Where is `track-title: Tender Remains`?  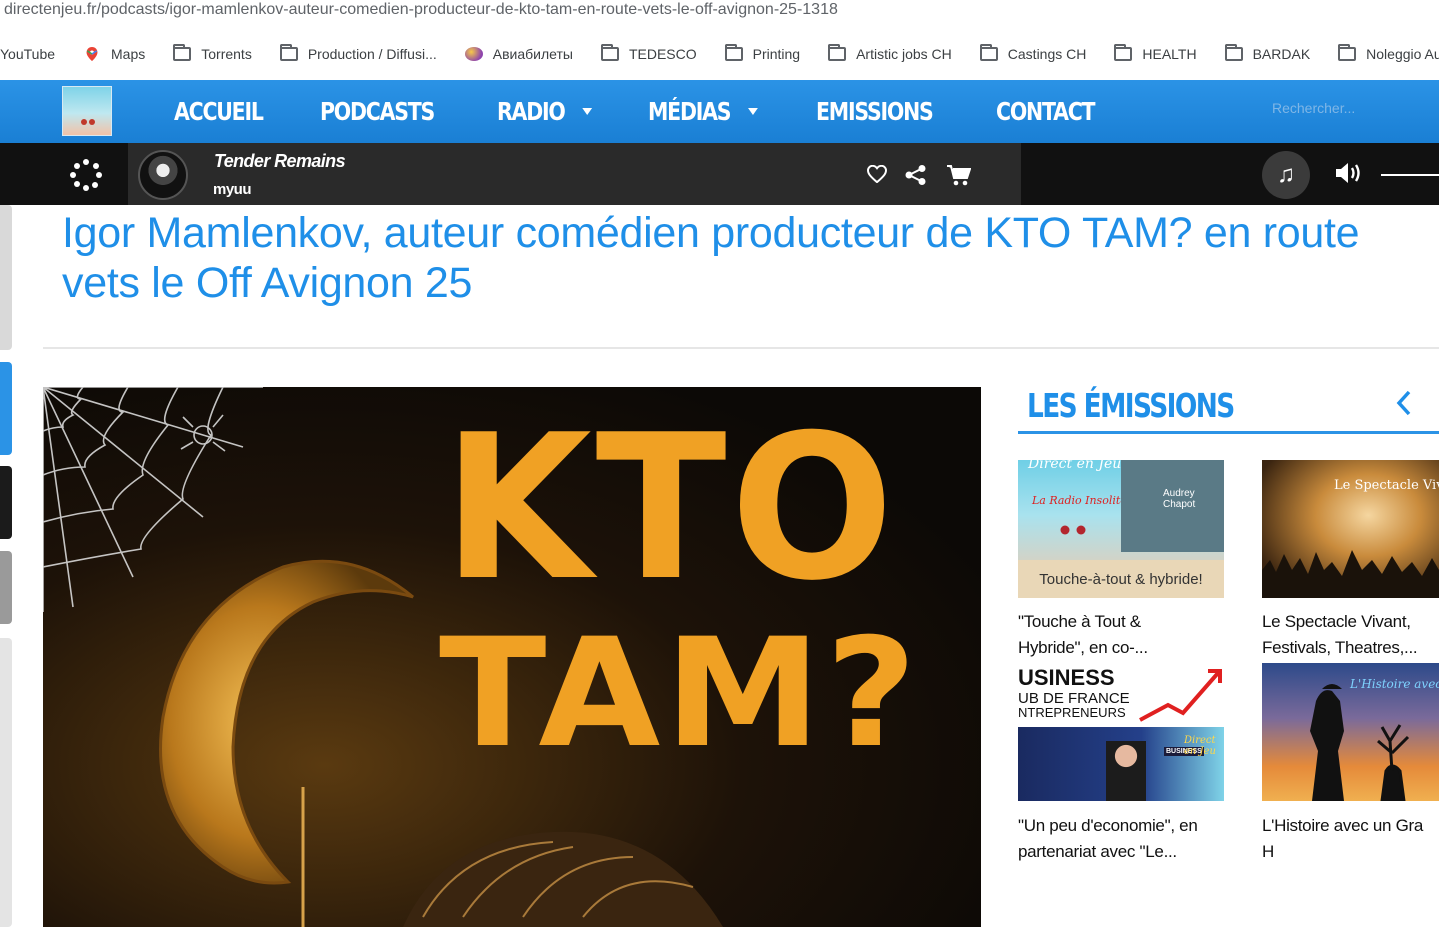
track-title: Tender Remains is located at coordinates (280, 161).